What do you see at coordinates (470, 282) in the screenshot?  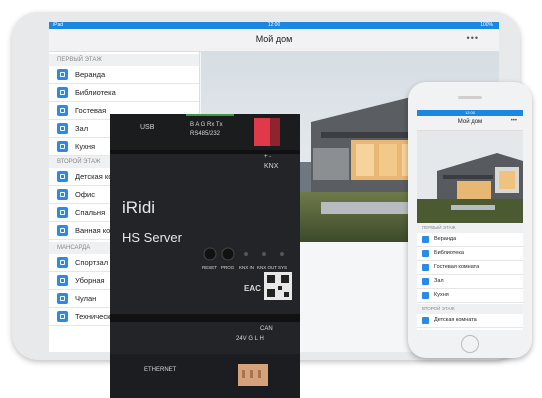 I see `phone-room-item: Зал` at bounding box center [470, 282].